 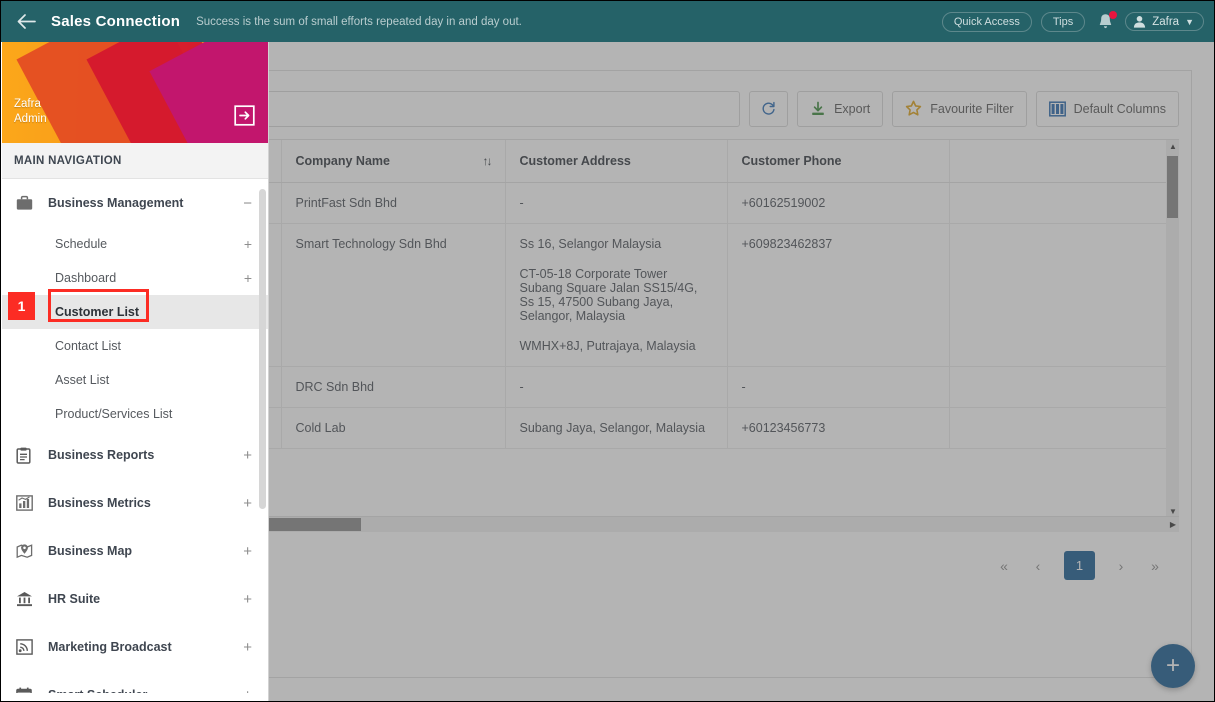 I want to click on bell-icon, so click(x=1106, y=21).